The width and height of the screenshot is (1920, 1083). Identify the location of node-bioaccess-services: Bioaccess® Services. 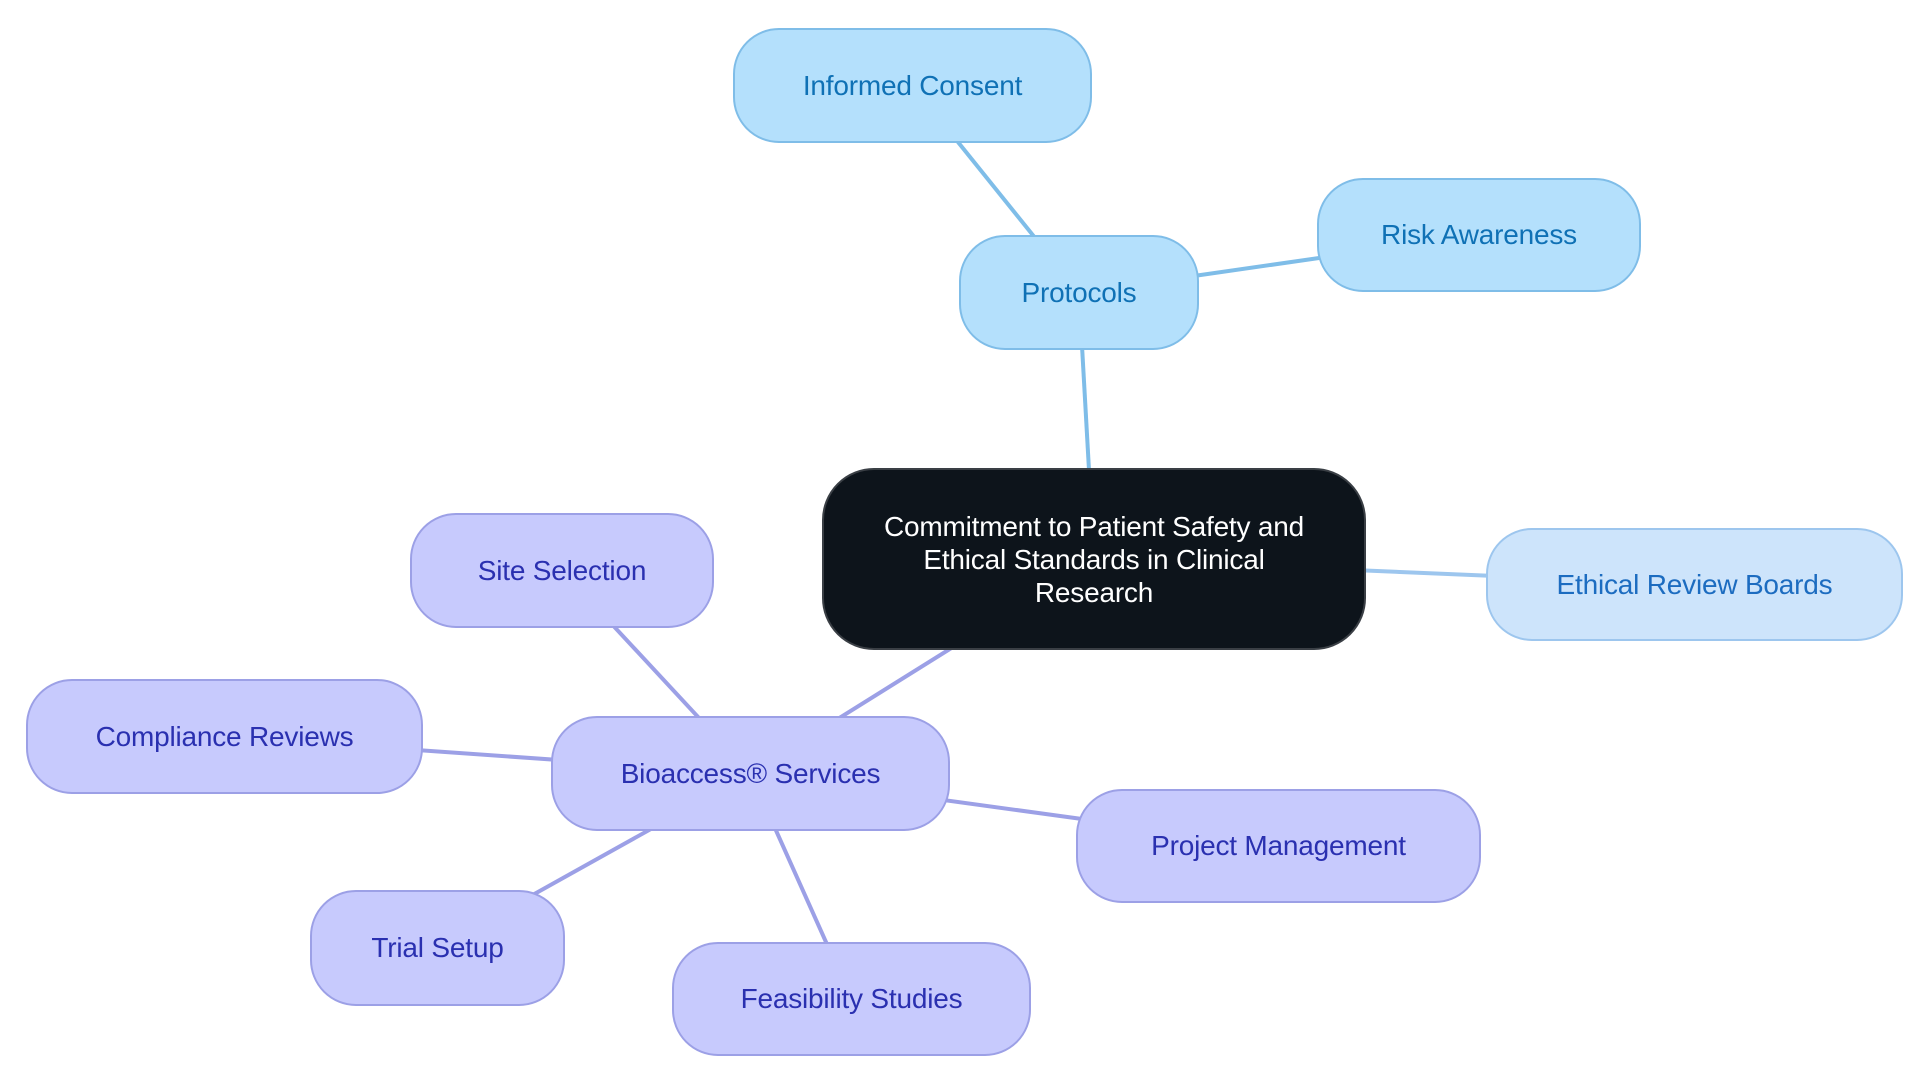
(750, 773).